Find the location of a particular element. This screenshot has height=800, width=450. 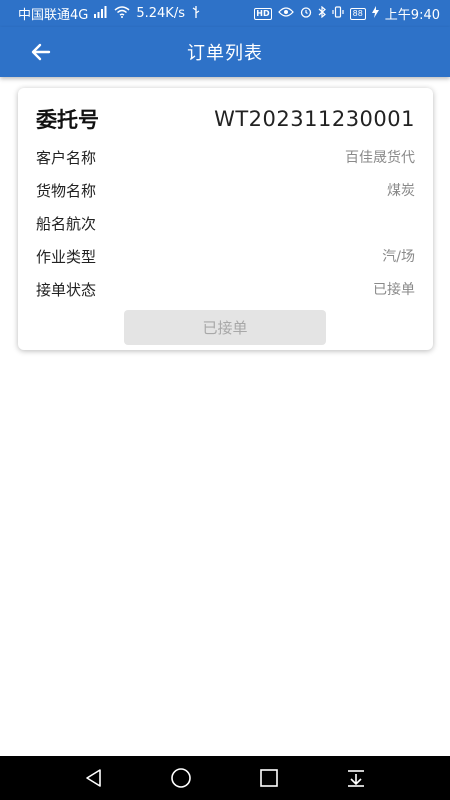

page-title: 订单列表 is located at coordinates (225, 53).